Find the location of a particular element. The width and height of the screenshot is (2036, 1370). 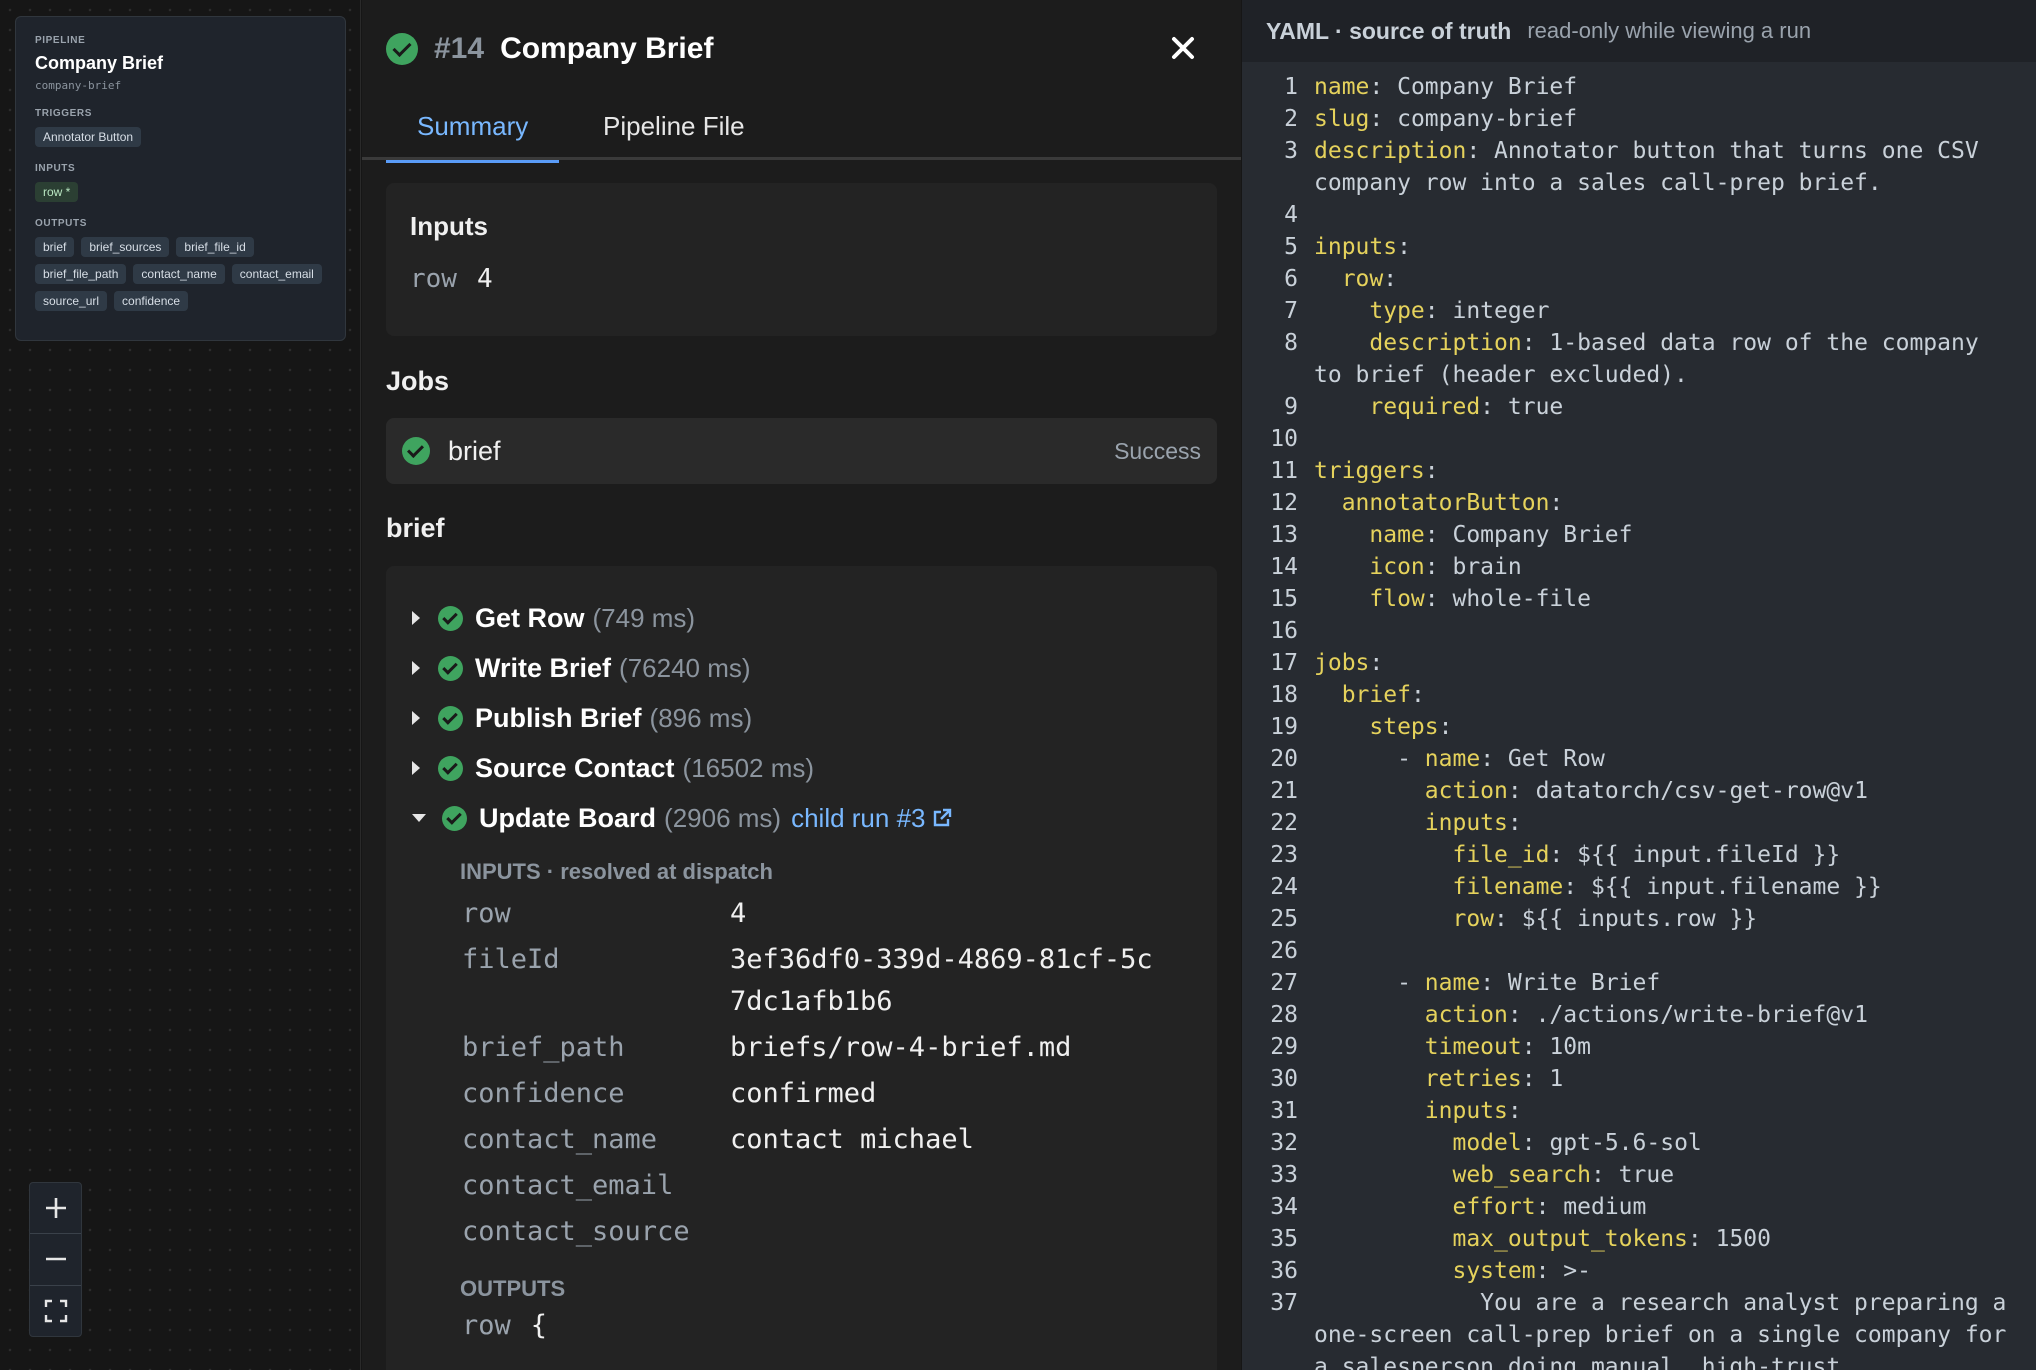

resolved-key: fileId is located at coordinates (511, 959).